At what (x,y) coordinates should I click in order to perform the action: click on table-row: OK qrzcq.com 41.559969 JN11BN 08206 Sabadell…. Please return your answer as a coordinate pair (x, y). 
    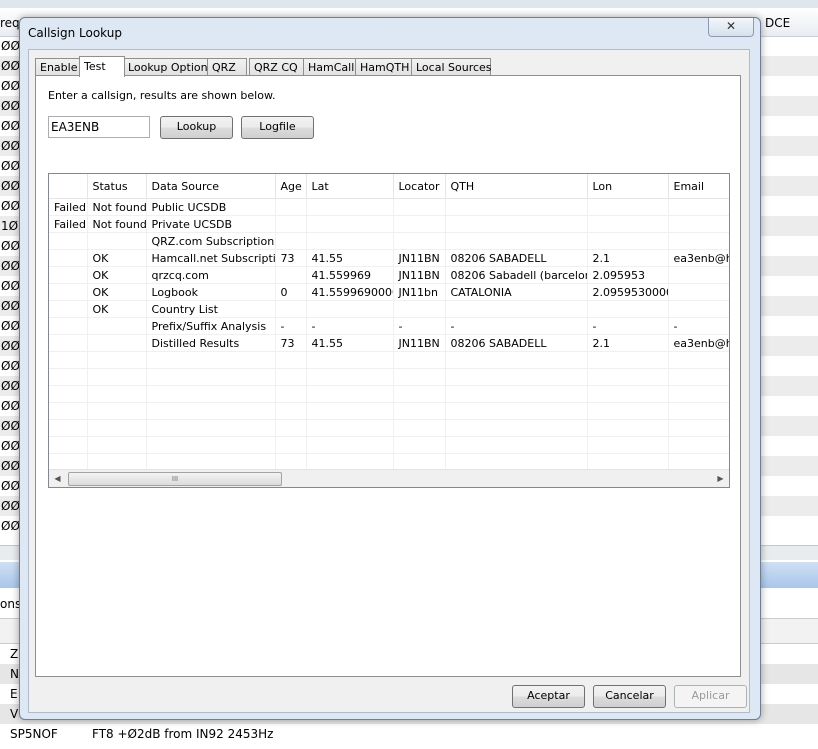
    Looking at the image, I should click on (389, 275).